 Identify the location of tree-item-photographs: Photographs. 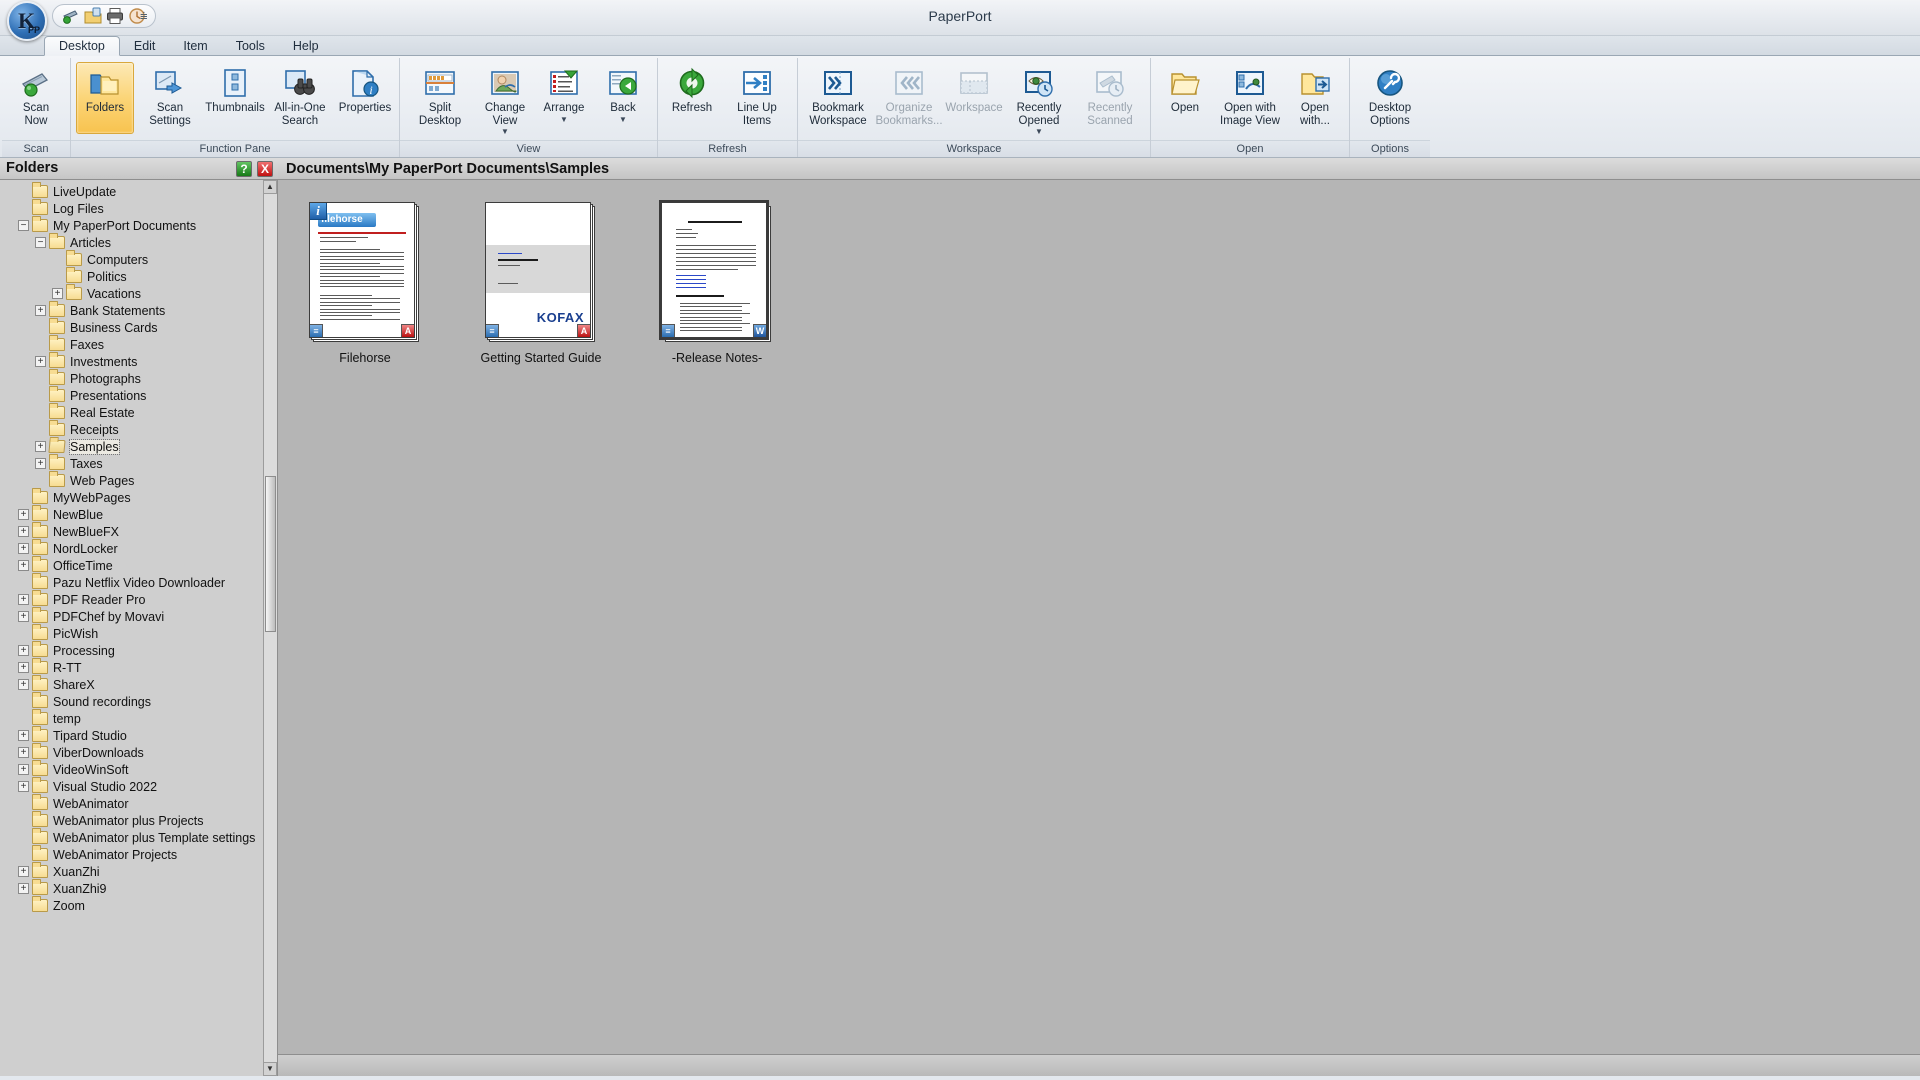
(141, 378).